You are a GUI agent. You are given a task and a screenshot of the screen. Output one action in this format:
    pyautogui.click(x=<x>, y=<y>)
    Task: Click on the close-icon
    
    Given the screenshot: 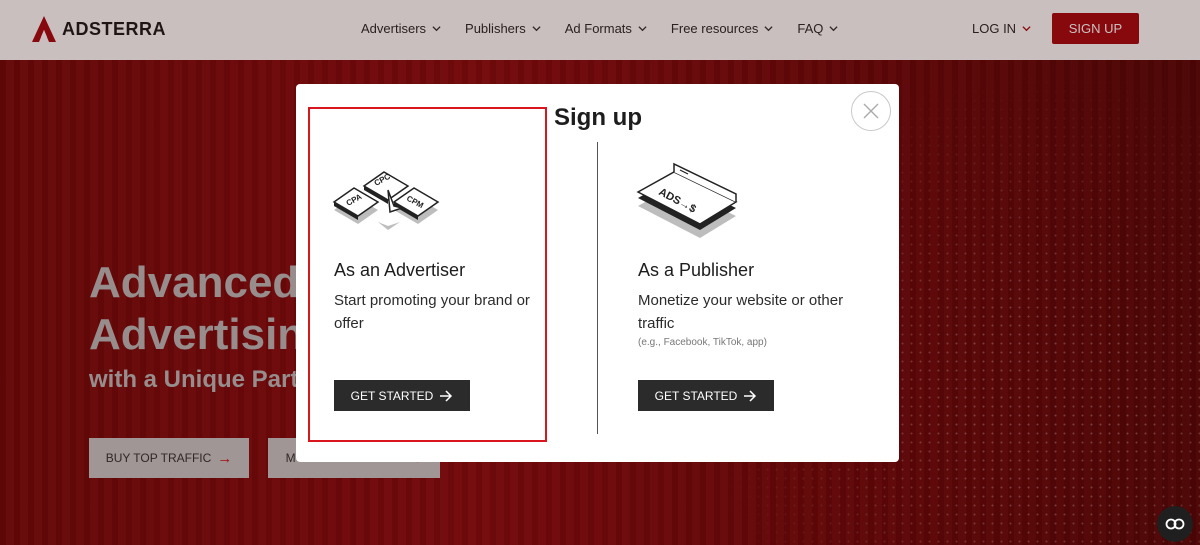 What is the action you would take?
    pyautogui.click(x=871, y=111)
    